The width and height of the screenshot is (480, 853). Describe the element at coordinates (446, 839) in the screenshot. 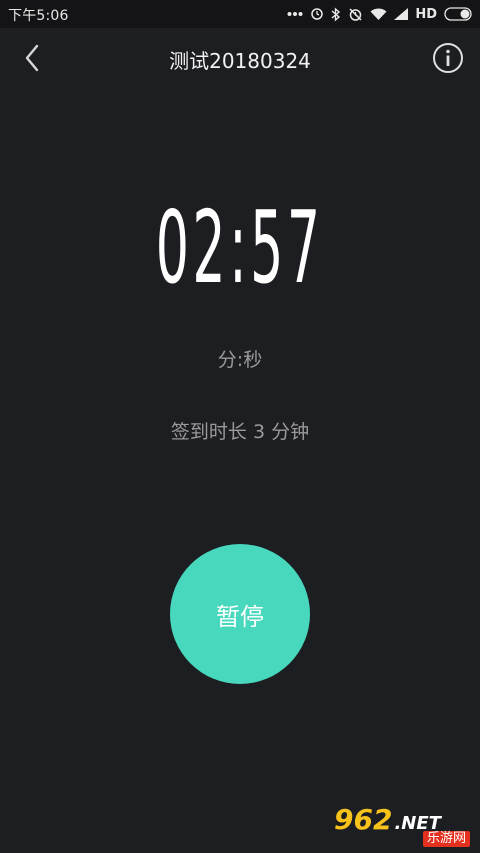

I see `watermark-site-name: 乐游网` at that location.